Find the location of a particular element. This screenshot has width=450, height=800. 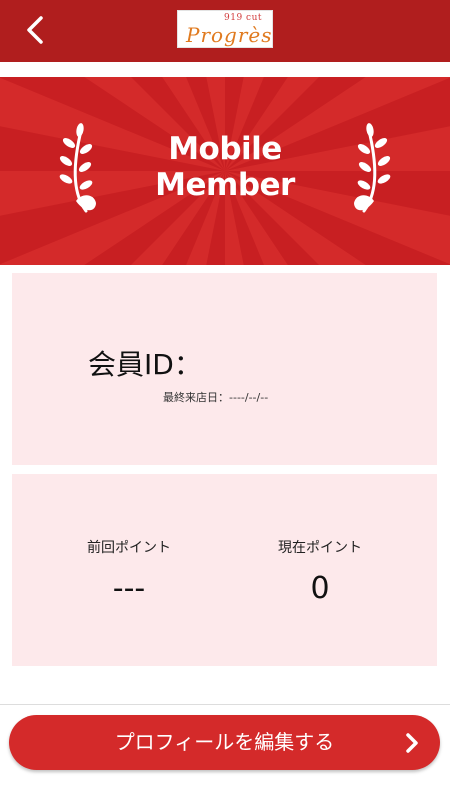

previous-points-label: 前回ポイント is located at coordinates (129, 548).